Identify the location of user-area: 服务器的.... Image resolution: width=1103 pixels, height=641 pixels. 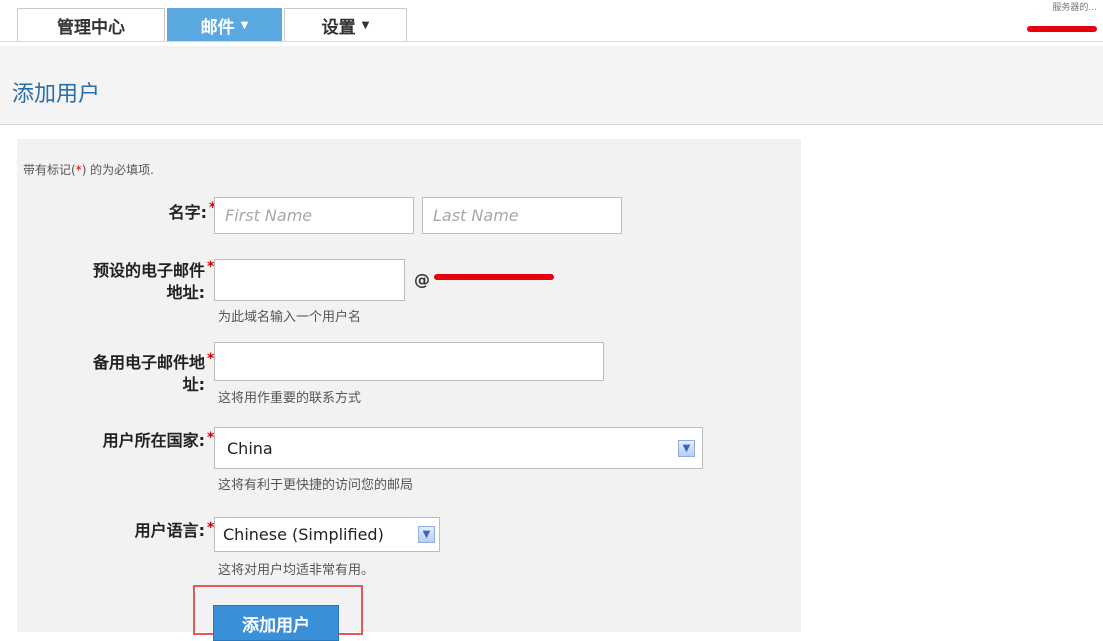
(1052, 20).